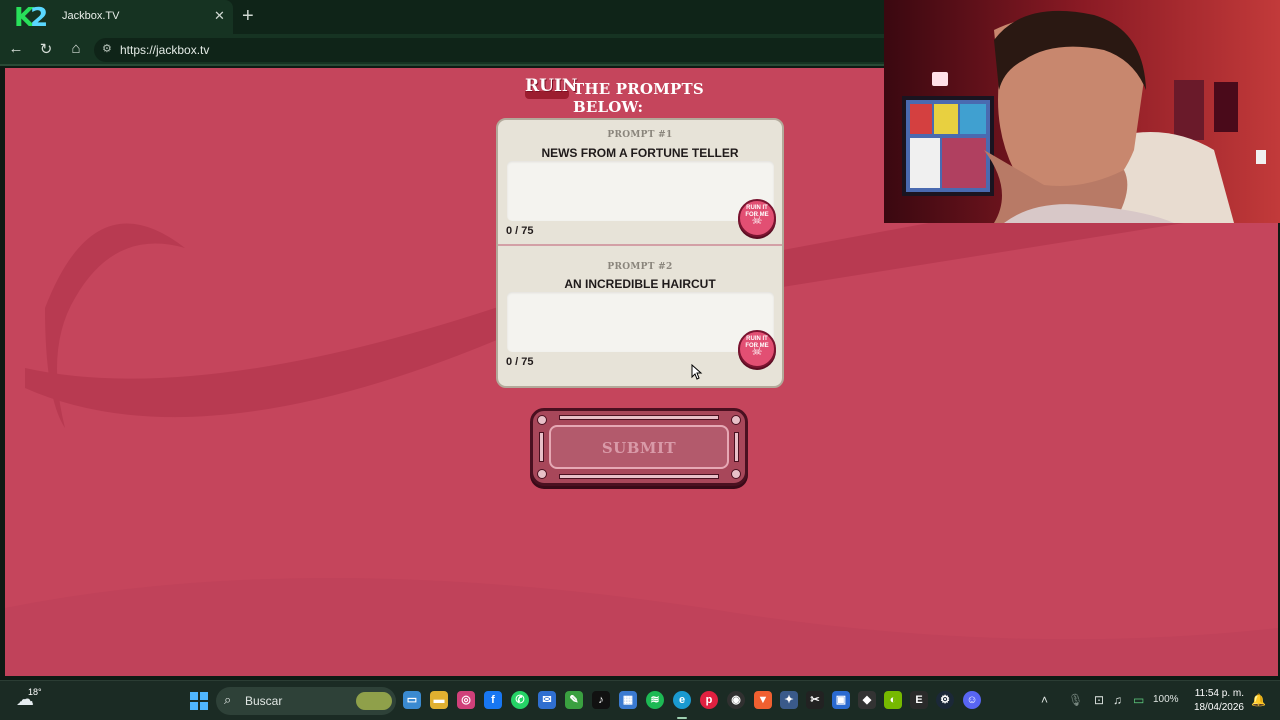 The width and height of the screenshot is (1280, 720). I want to click on epic-games-icon: E, so click(919, 700).